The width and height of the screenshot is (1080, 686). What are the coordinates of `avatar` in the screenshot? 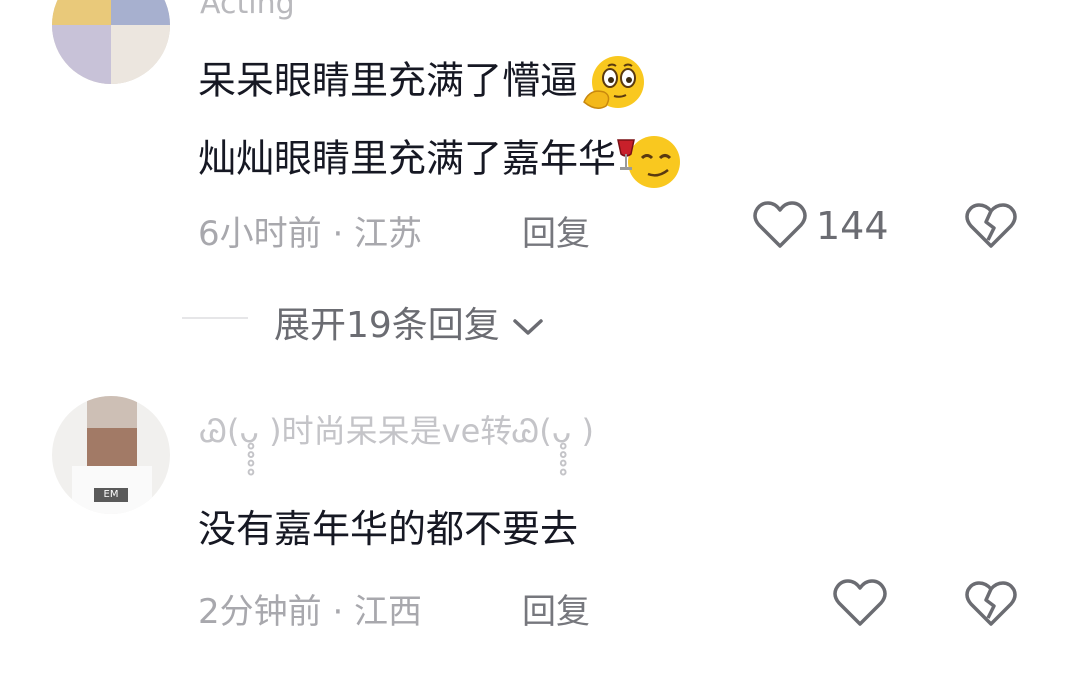 It's located at (111, 42).